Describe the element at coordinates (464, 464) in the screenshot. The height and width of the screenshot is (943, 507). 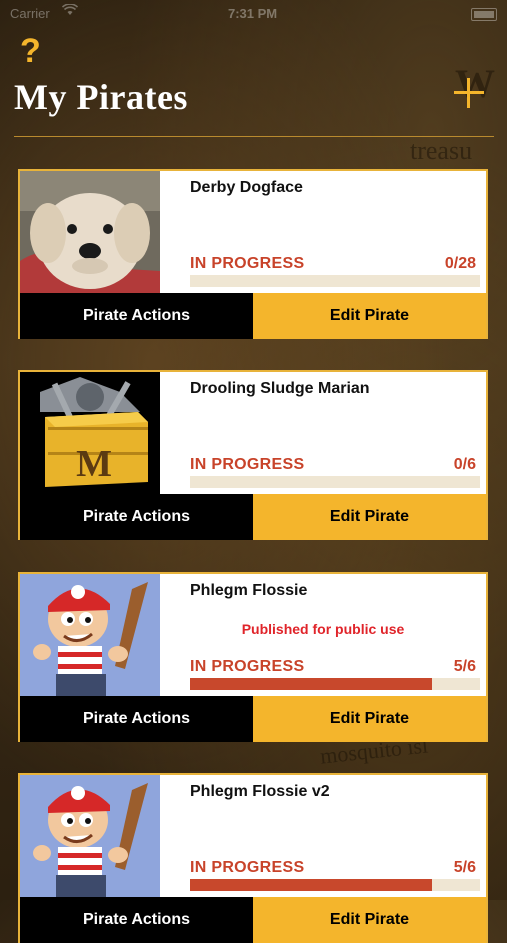
I see `progress-count: 0/6` at that location.